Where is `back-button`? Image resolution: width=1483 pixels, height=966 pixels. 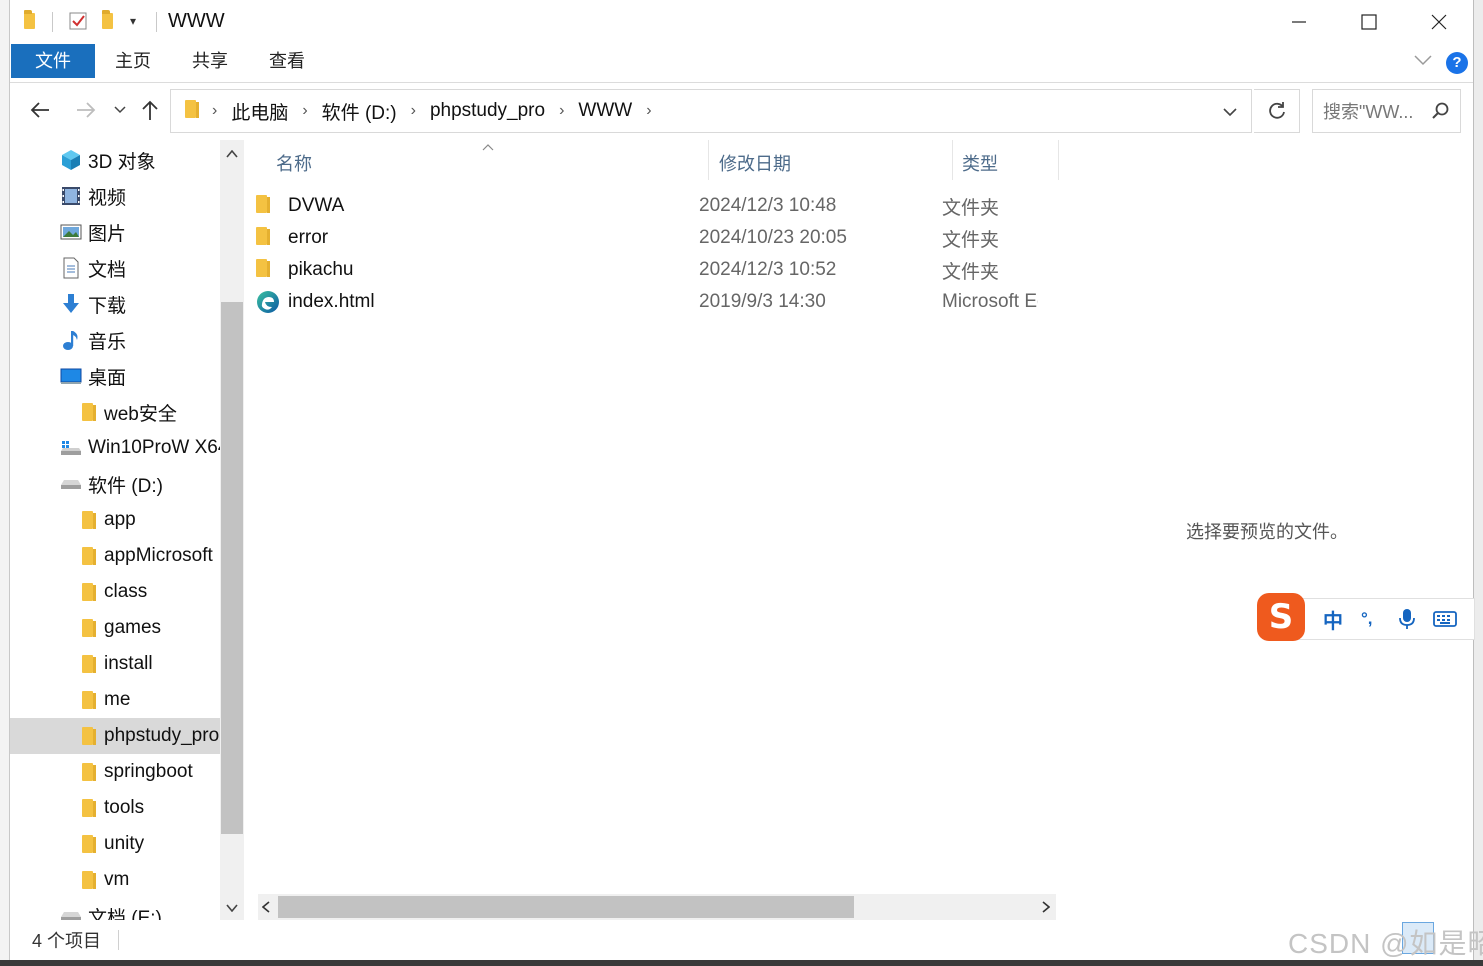
back-button is located at coordinates (40, 110).